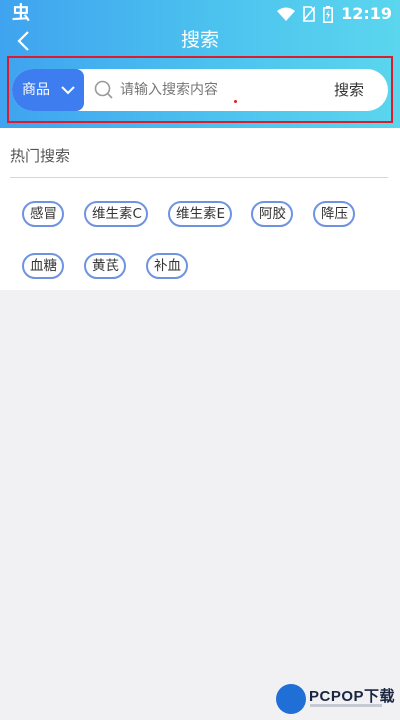 The image size is (400, 720). What do you see at coordinates (43, 266) in the screenshot?
I see `hot-tag: 血糖` at bounding box center [43, 266].